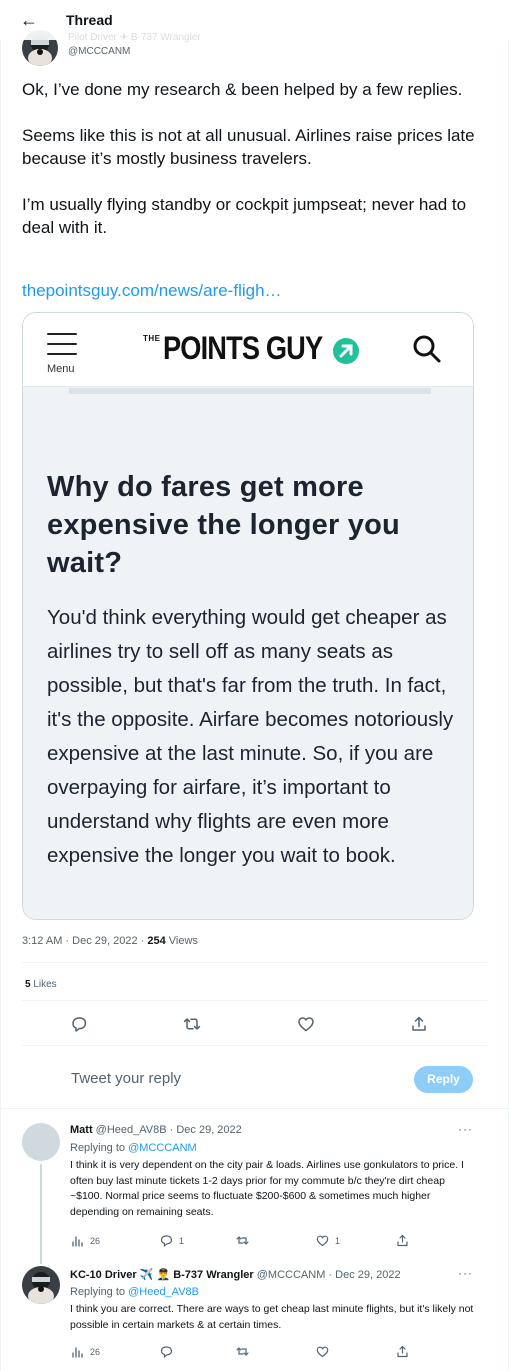 Image resolution: width=509 pixels, height=1371 pixels. I want to click on reply-action: 1, so click(172, 1240).